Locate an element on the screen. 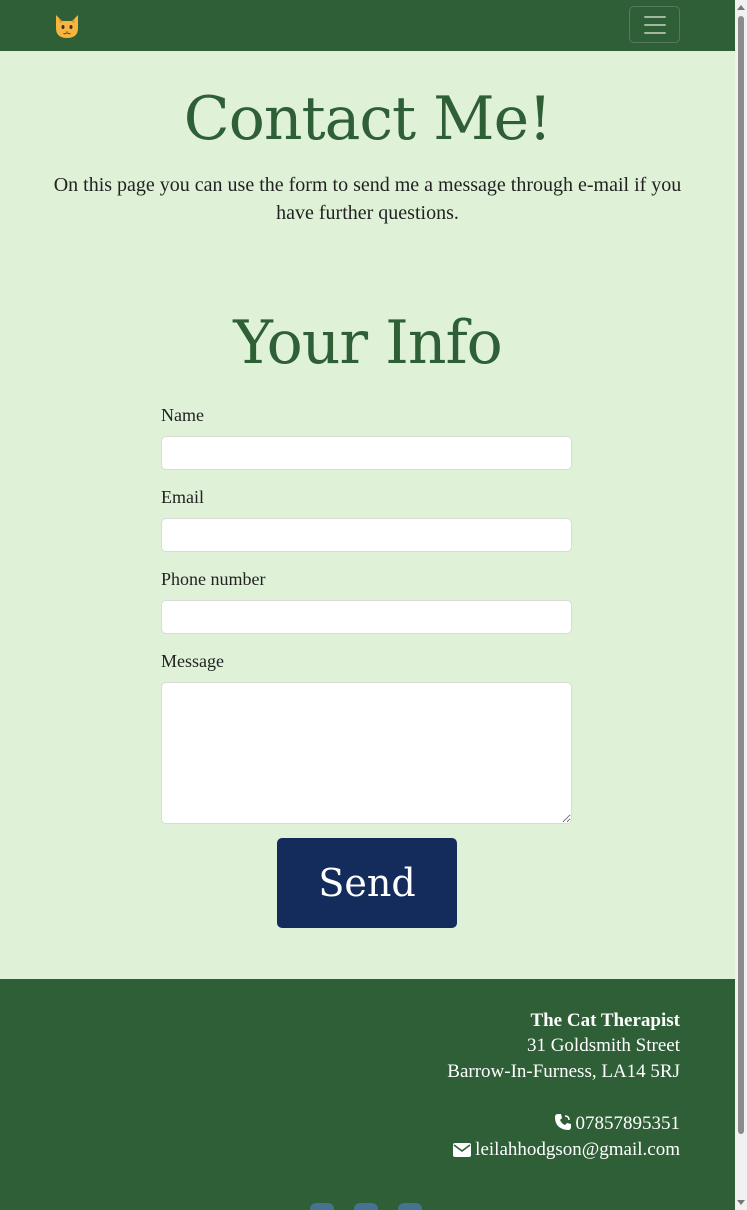 The image size is (747, 1210). cat-face-icon is located at coordinates (67, 25).